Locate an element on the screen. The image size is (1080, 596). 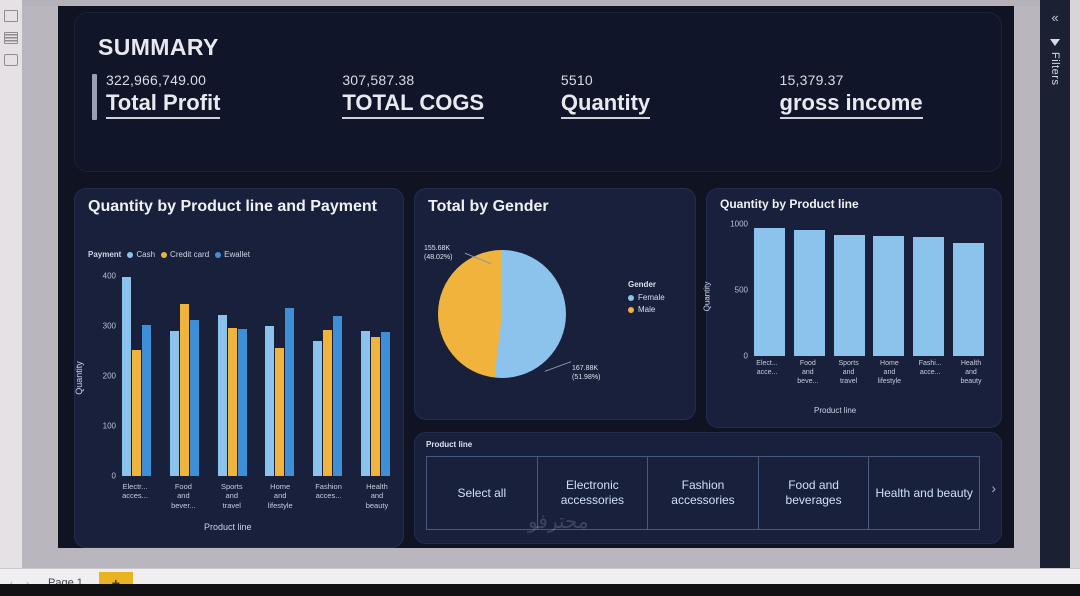
filters-pane-label-group: Filters is located at coordinates (1055, 62).